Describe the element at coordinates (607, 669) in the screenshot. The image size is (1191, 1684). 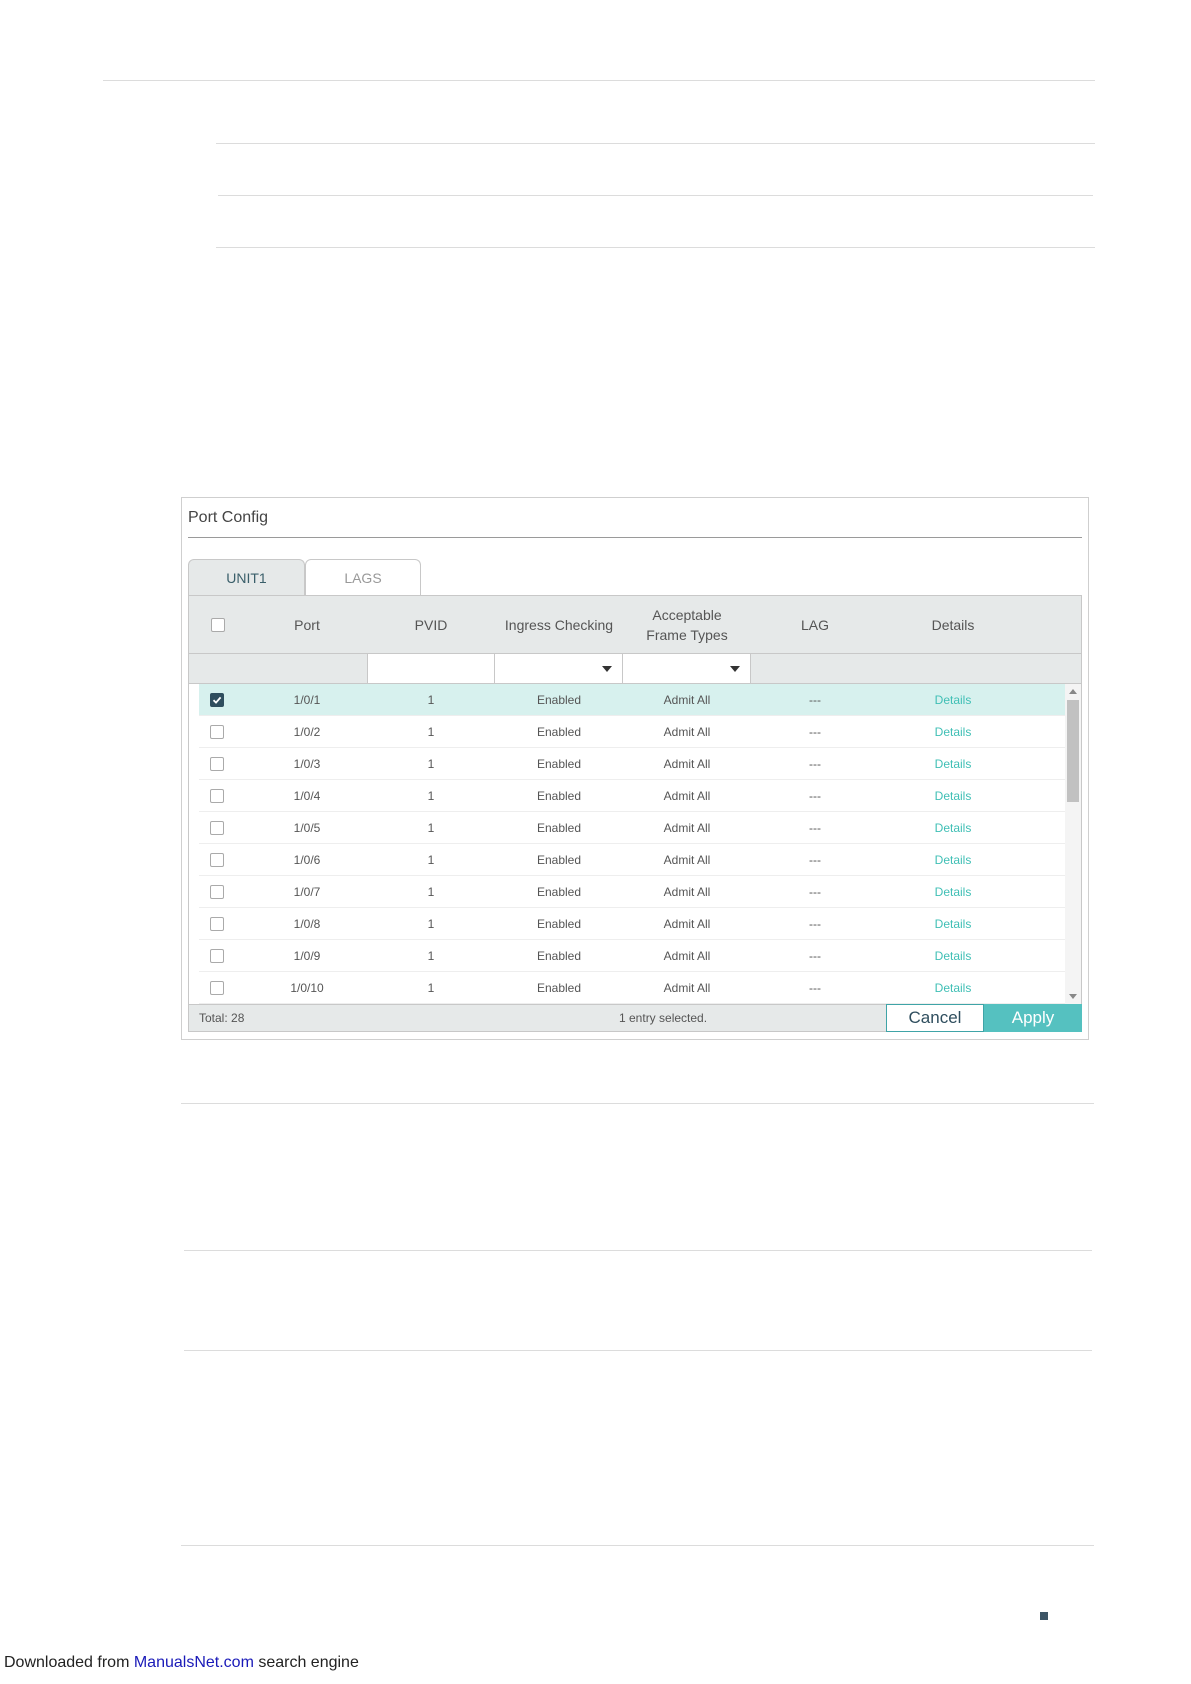
I see `chevron-down-icon` at that location.